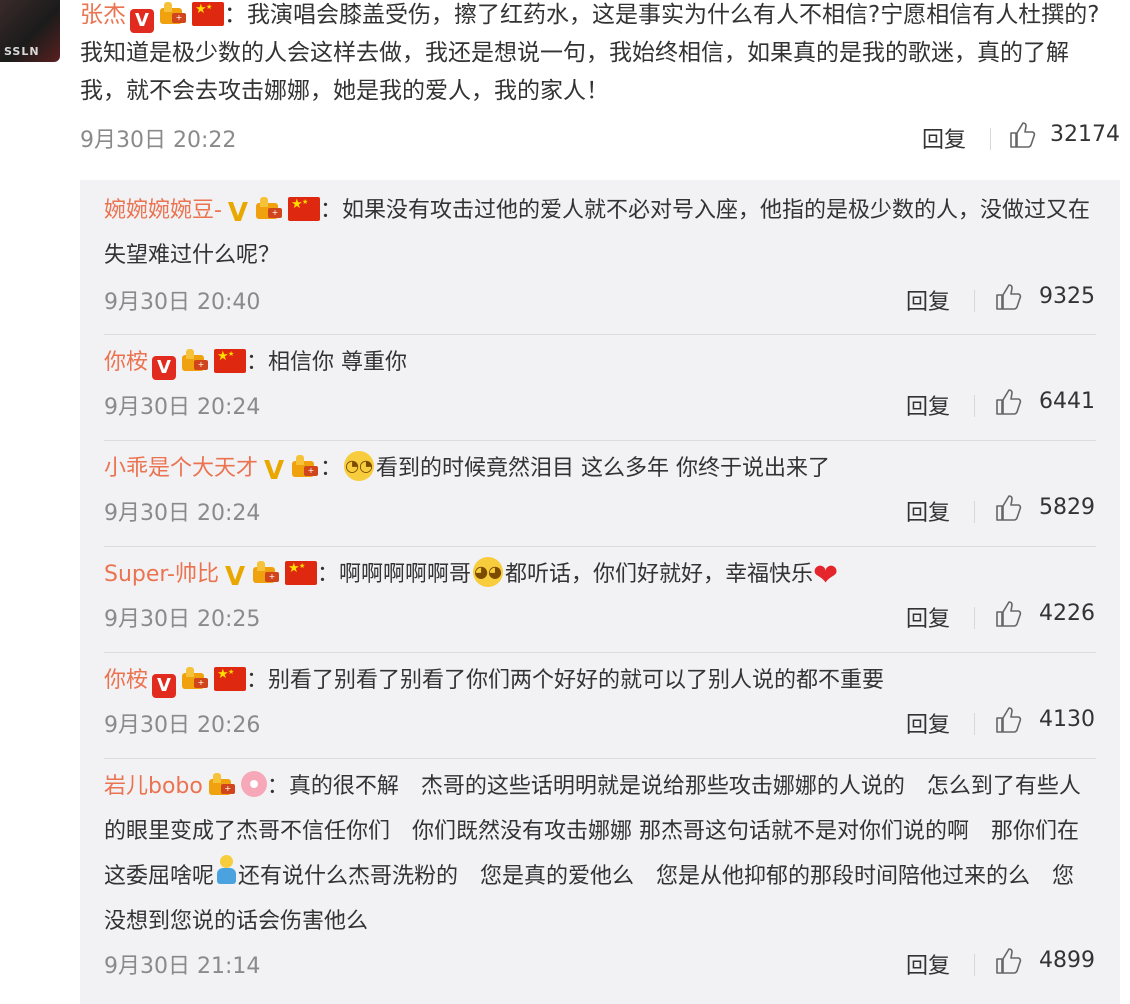 Image resolution: width=1130 pixels, height=1004 pixels. I want to click on comment-time: 9月30日 20:25, so click(182, 619).